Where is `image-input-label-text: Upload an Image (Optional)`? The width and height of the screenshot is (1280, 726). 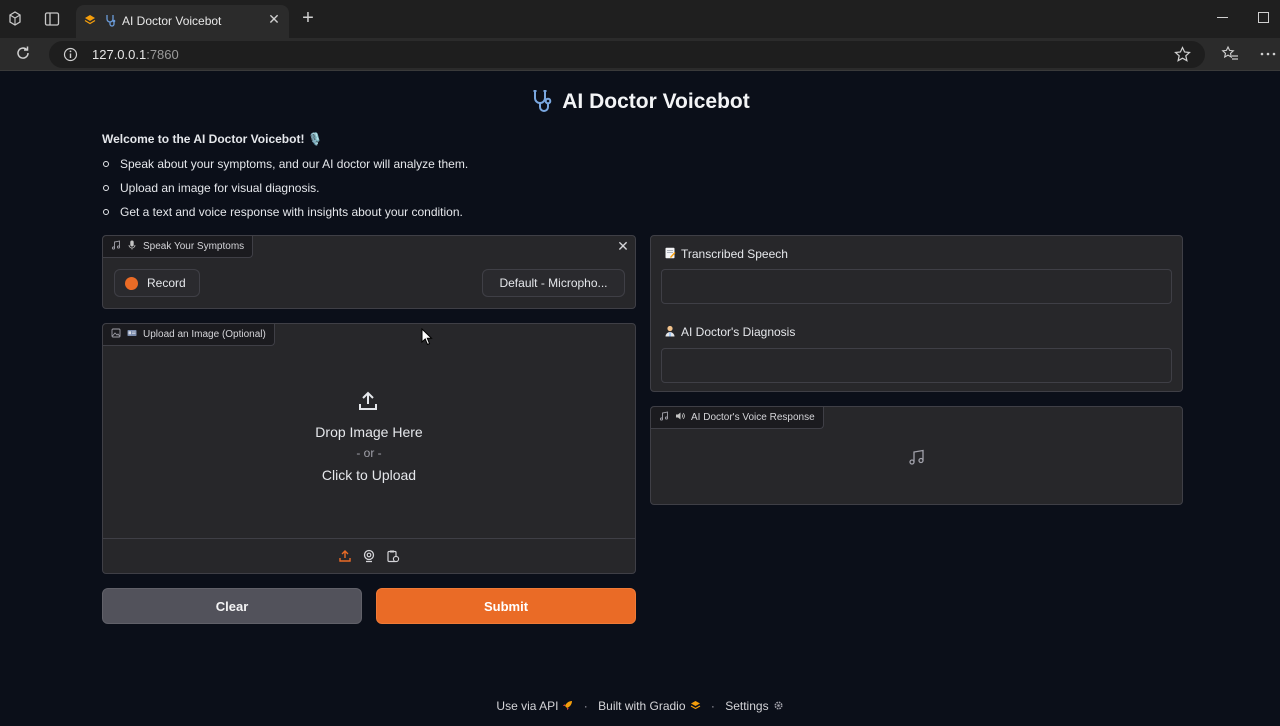 image-input-label-text: Upload an Image (Optional) is located at coordinates (204, 334).